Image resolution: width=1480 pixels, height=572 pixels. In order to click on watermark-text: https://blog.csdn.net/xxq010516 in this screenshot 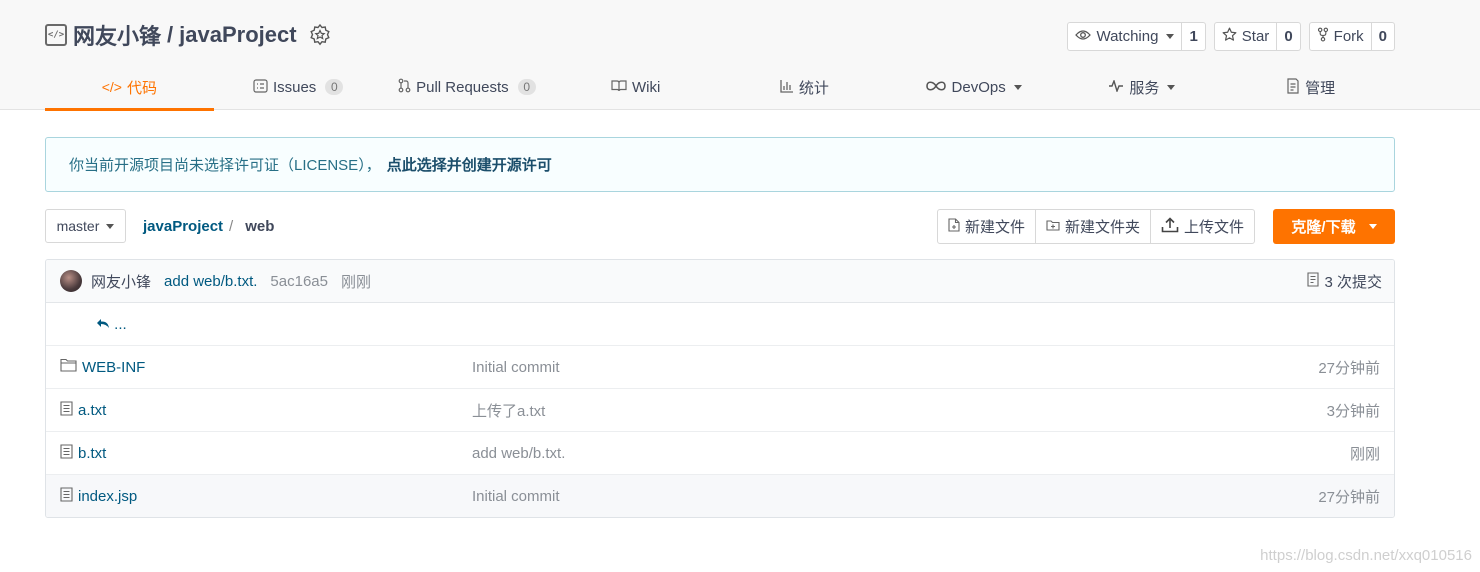, I will do `click(1366, 555)`.